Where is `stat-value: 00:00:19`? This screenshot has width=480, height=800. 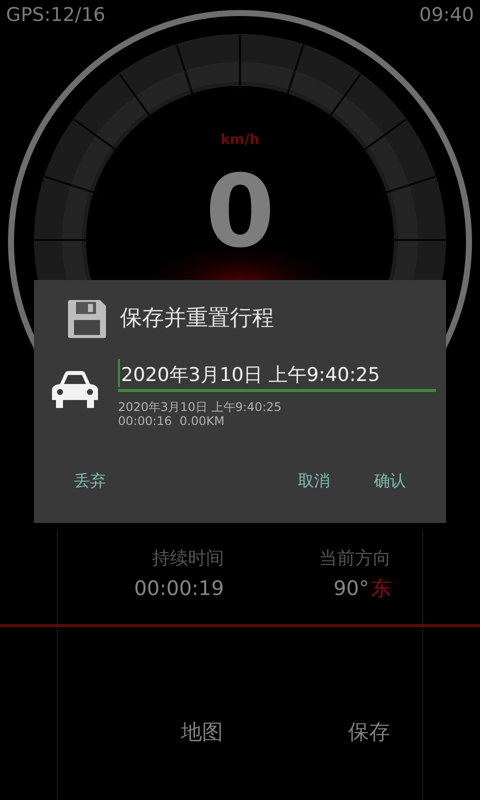
stat-value: 00:00:19 is located at coordinates (179, 588).